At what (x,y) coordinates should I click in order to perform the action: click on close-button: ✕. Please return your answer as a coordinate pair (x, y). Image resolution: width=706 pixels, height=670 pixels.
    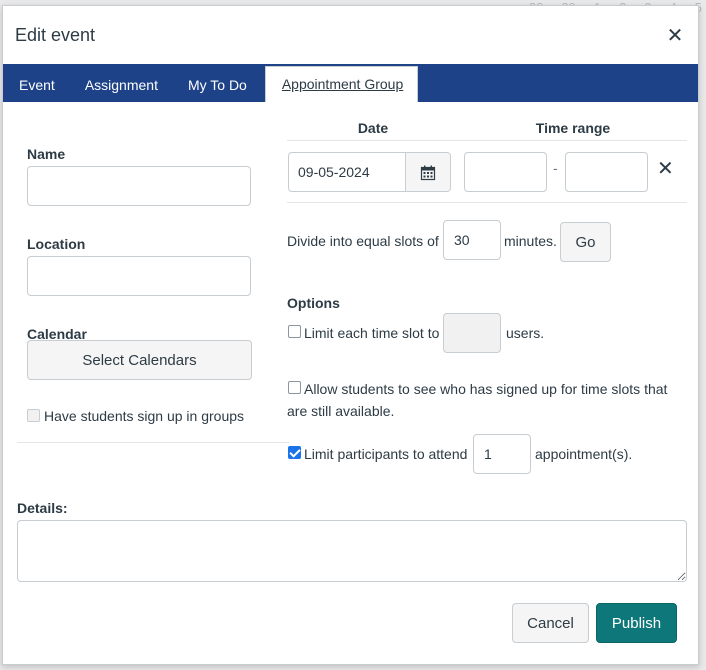
    Looking at the image, I should click on (675, 35).